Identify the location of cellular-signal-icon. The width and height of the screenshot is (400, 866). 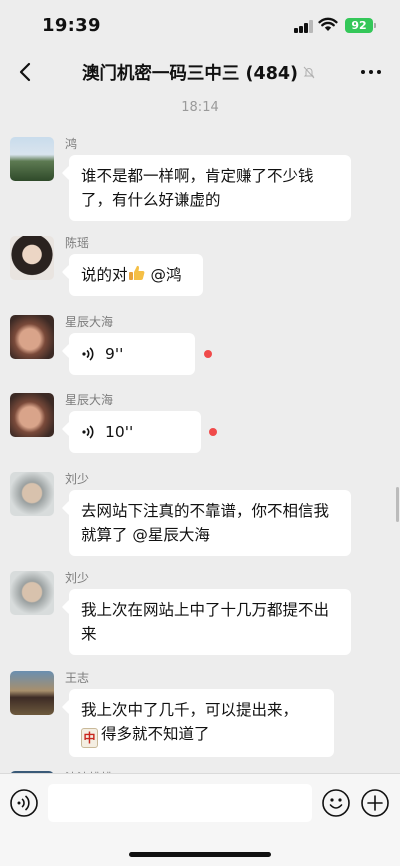
(304, 26).